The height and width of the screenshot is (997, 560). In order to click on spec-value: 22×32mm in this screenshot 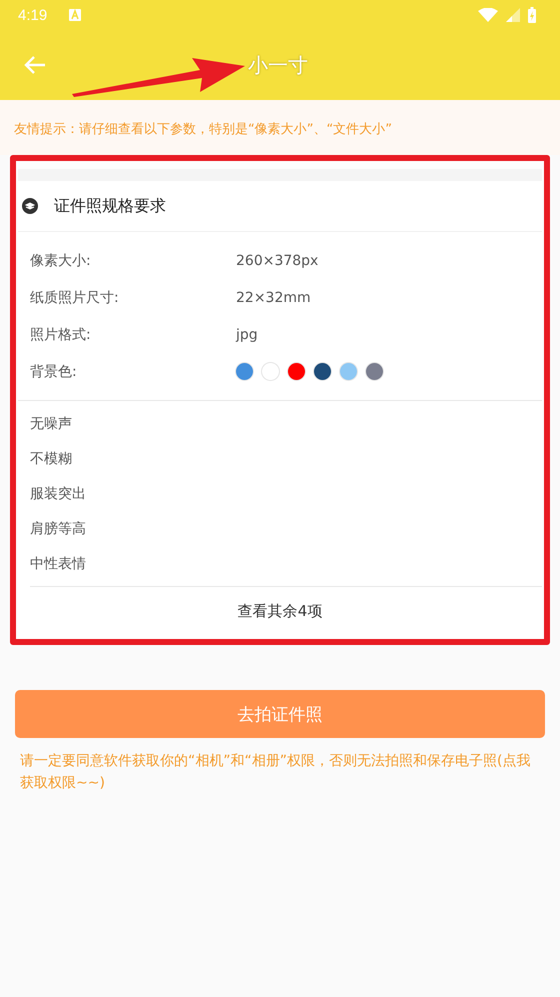, I will do `click(273, 298)`.